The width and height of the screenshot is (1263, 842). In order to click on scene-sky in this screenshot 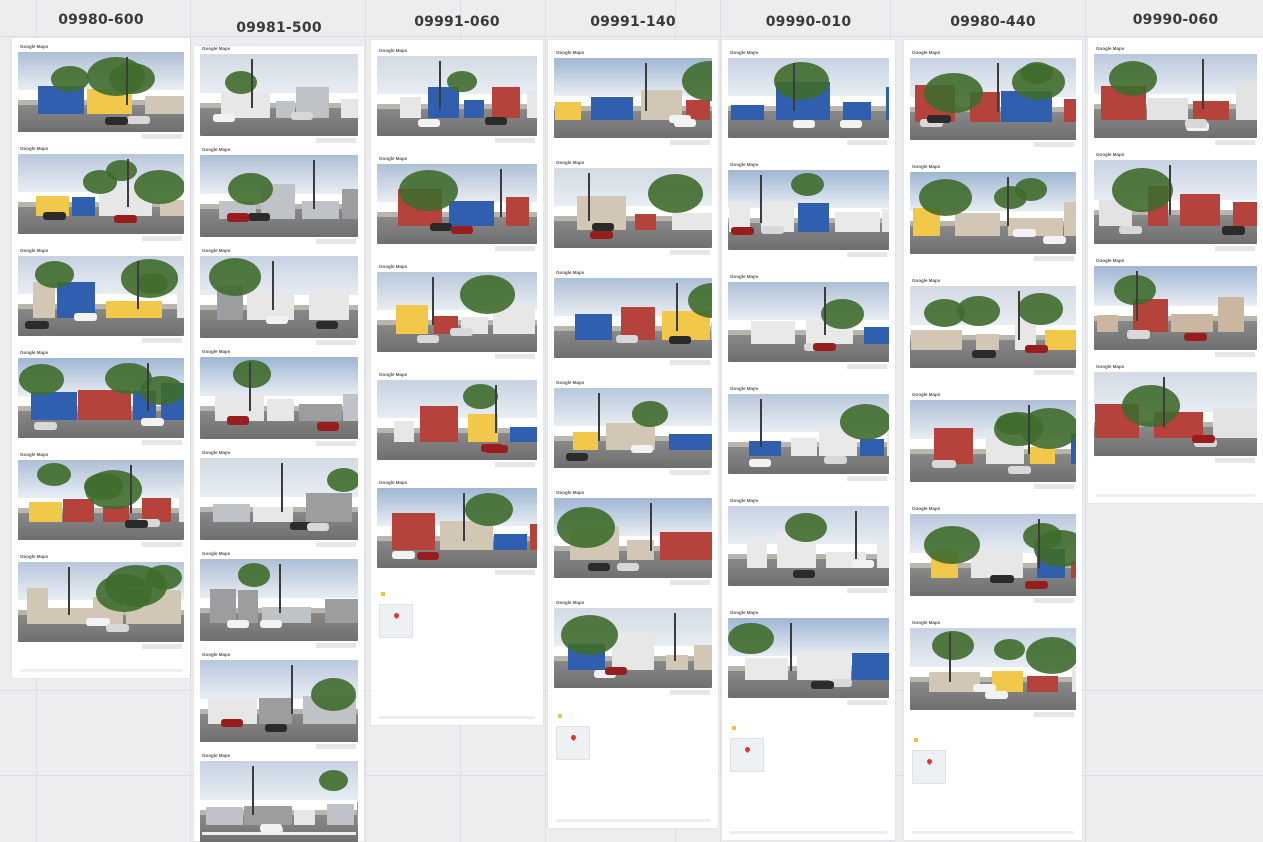, I will do `click(279, 74)`.